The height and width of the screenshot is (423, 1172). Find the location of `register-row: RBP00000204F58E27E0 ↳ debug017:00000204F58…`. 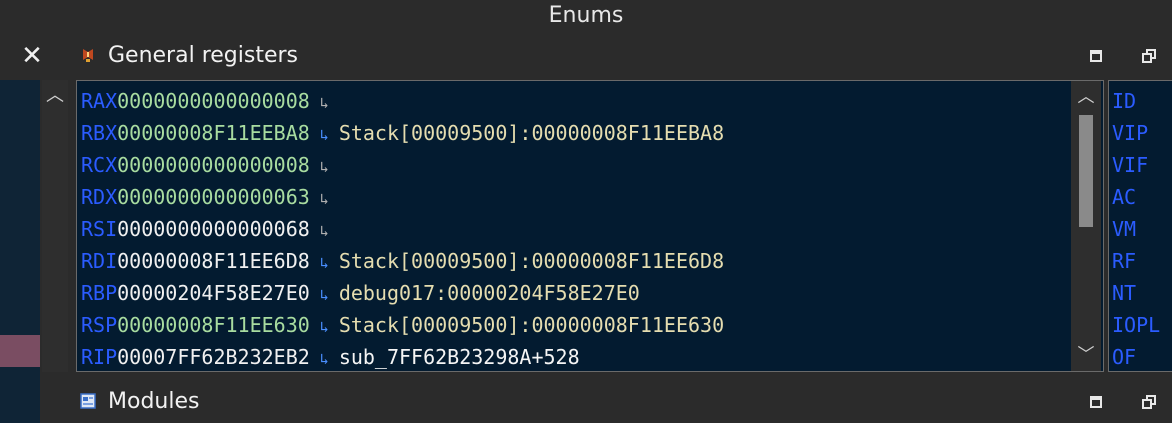

register-row: RBP00000204F58E27E0 ↳ debug017:00000204F58… is located at coordinates (360, 293).